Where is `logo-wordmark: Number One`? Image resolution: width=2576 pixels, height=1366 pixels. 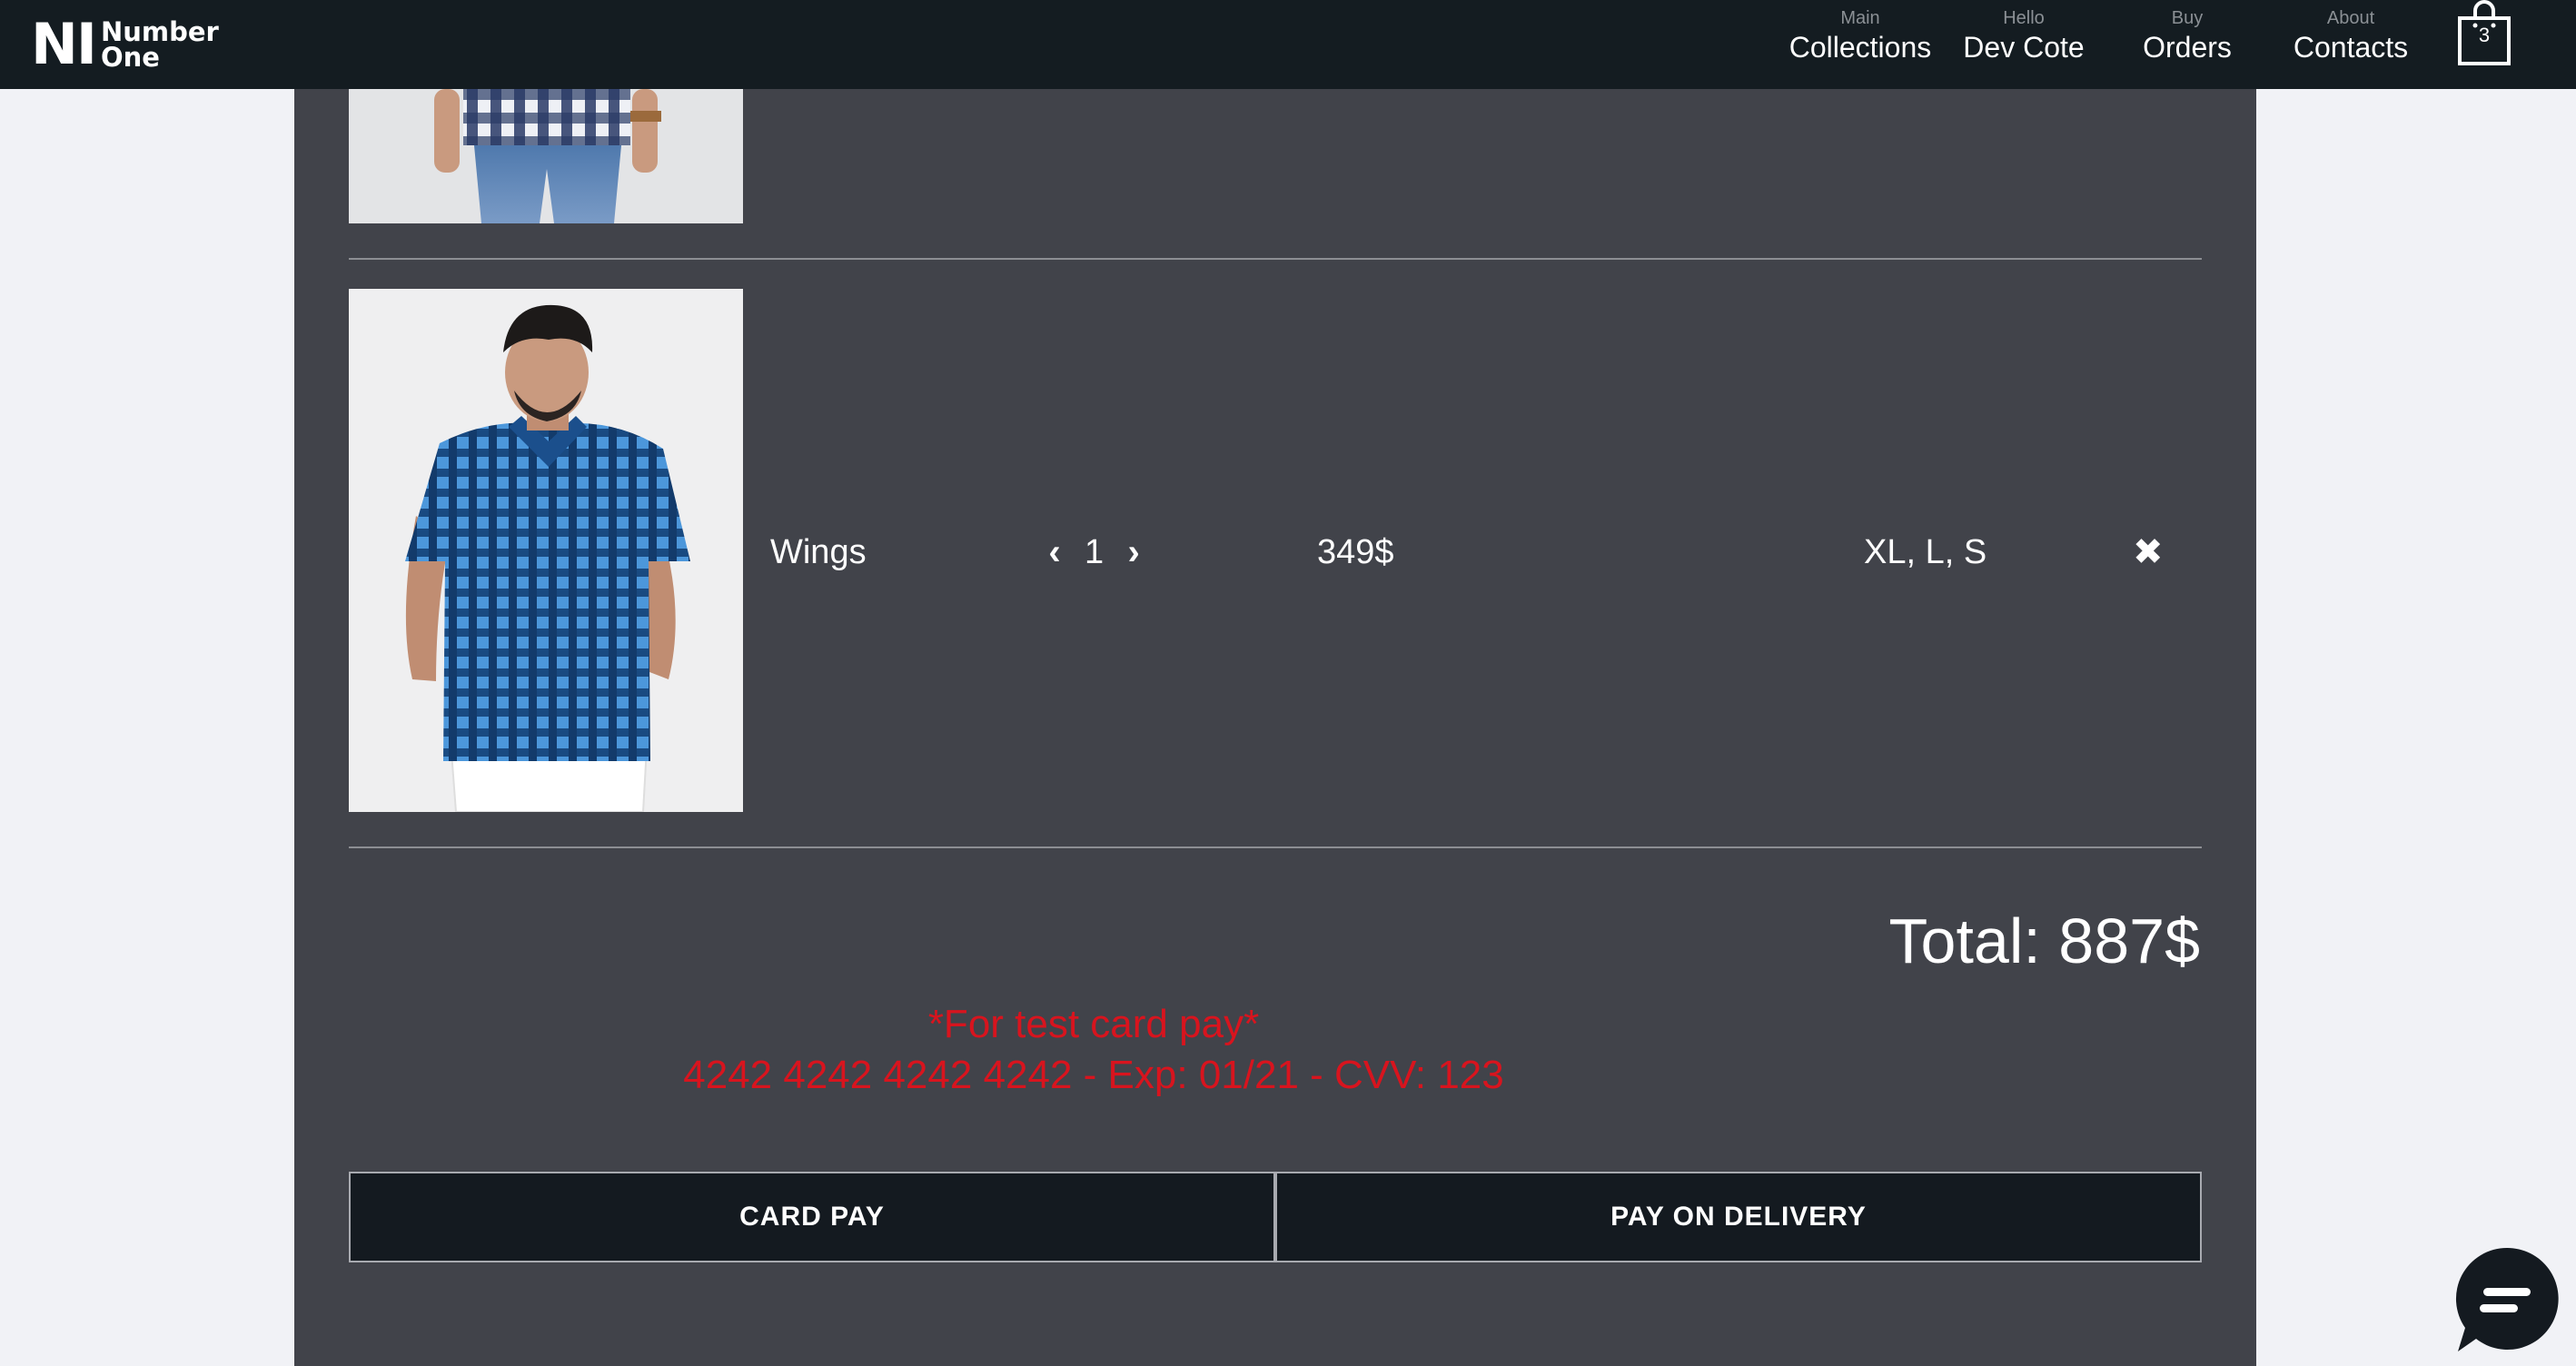 logo-wordmark: Number One is located at coordinates (159, 44).